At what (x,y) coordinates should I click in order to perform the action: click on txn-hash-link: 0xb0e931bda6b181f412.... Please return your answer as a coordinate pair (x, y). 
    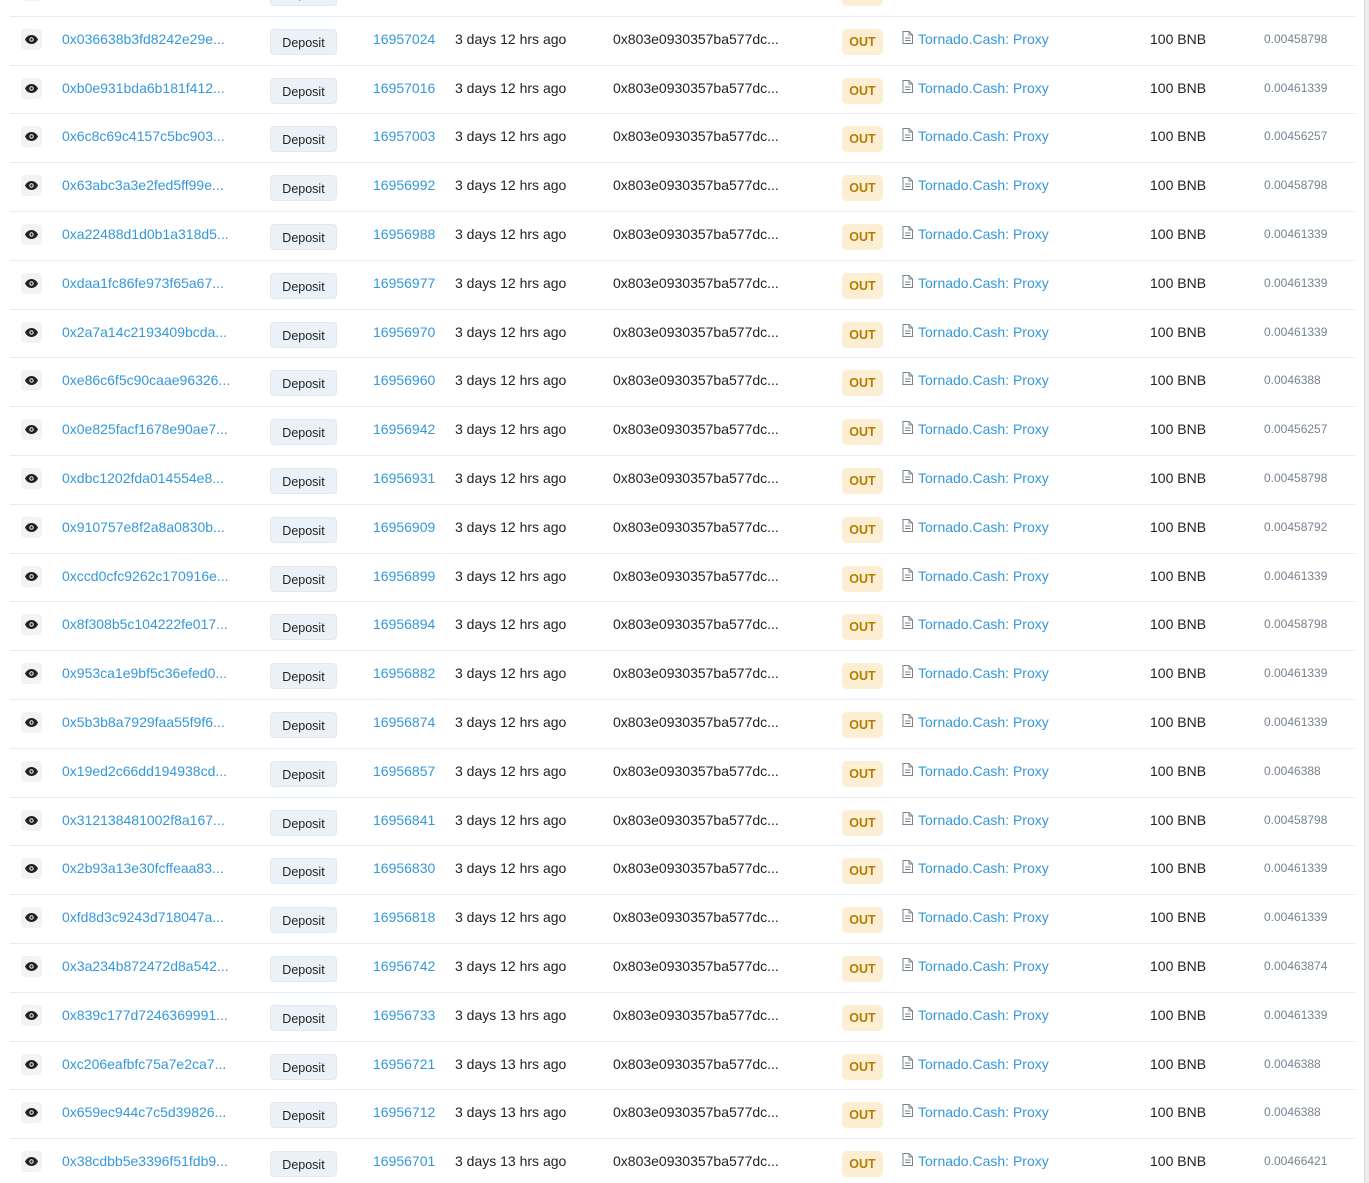
    Looking at the image, I should click on (143, 88).